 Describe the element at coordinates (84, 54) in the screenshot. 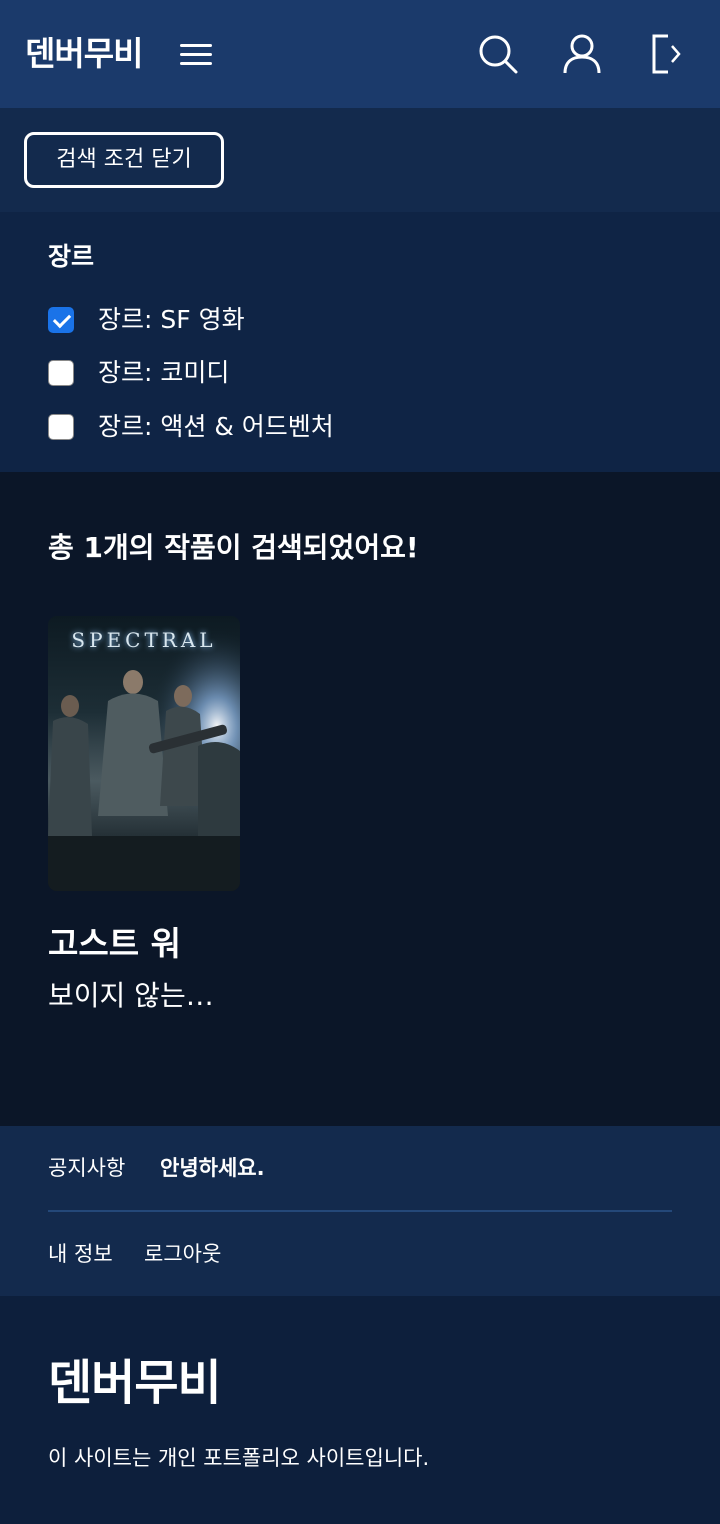

I see `site-logo: 덴버무비` at that location.